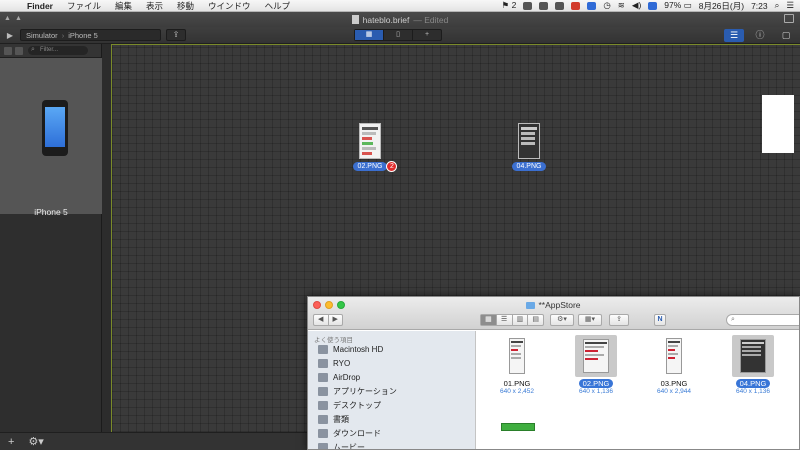  What do you see at coordinates (777, 5) in the screenshot?
I see `spotlight-icon: ⌕` at bounding box center [777, 5].